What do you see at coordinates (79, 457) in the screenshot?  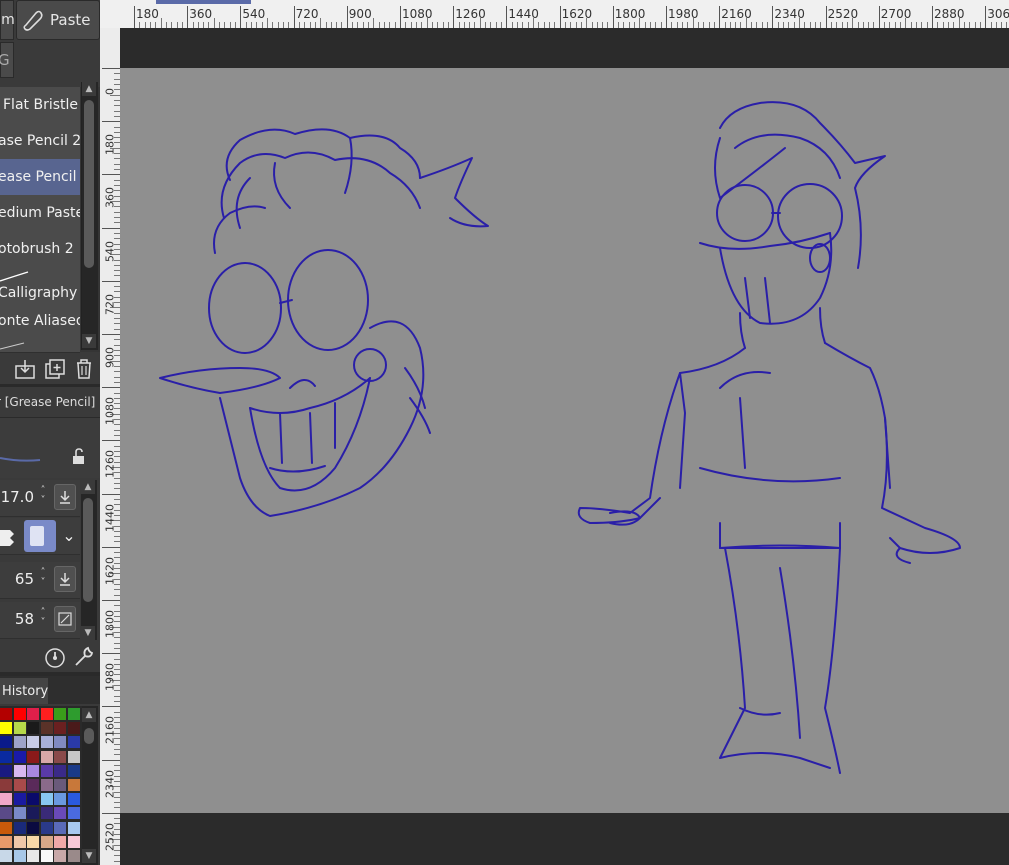 I see `lock-icon` at bounding box center [79, 457].